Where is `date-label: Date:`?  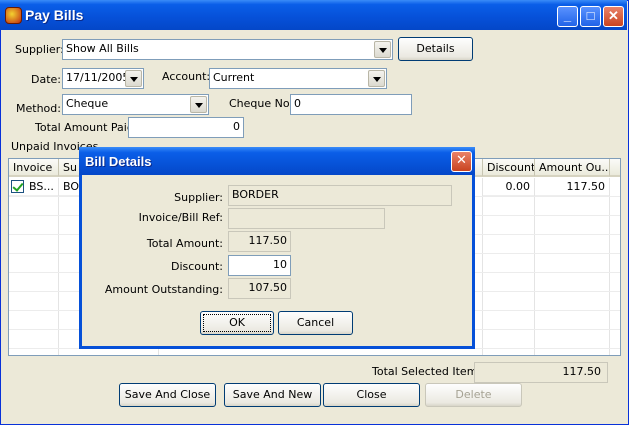 date-label: Date: is located at coordinates (46, 79).